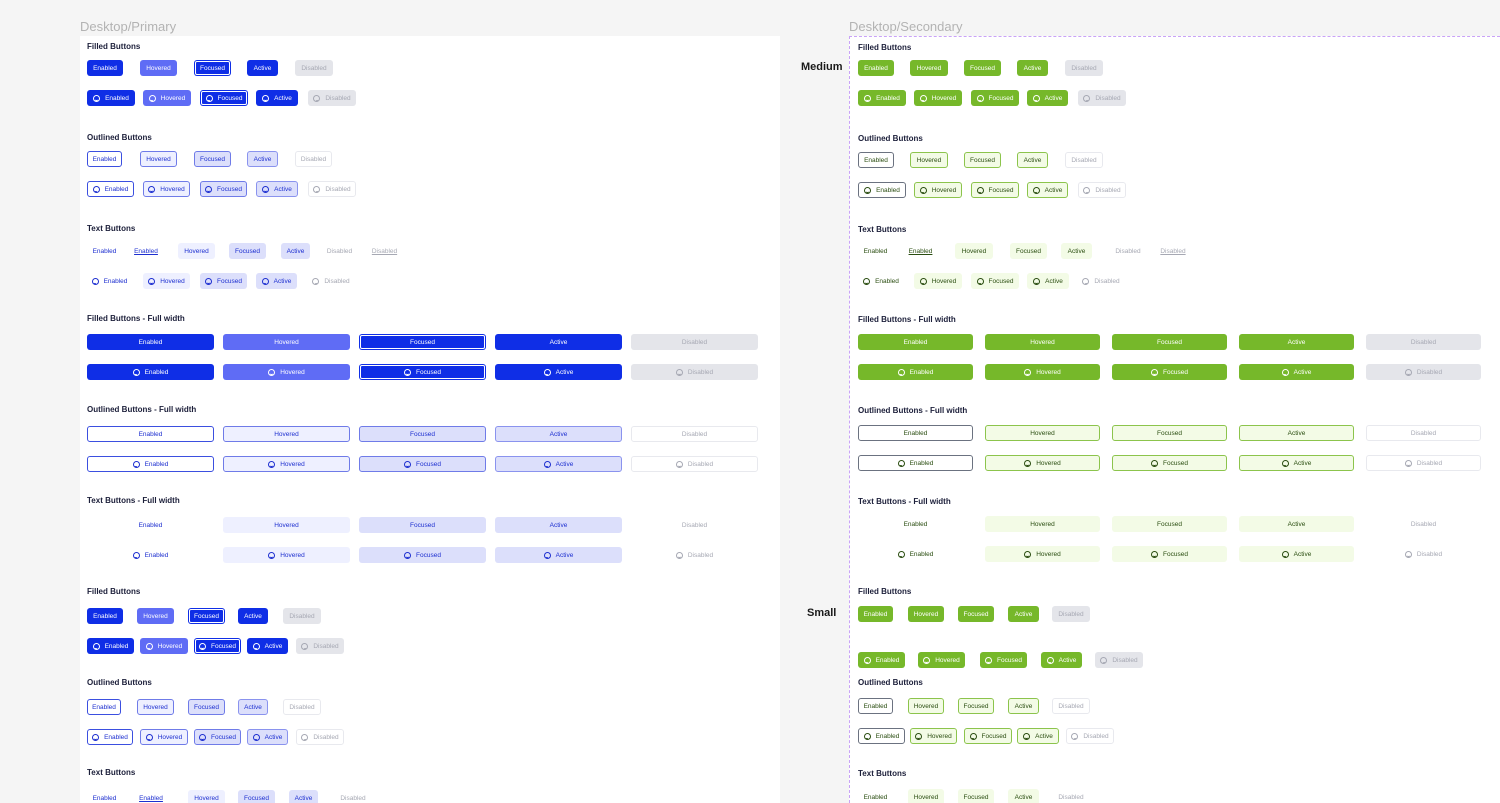  Describe the element at coordinates (150, 555) in the screenshot. I see `text-button-enabled-with-icon: Enabled` at that location.